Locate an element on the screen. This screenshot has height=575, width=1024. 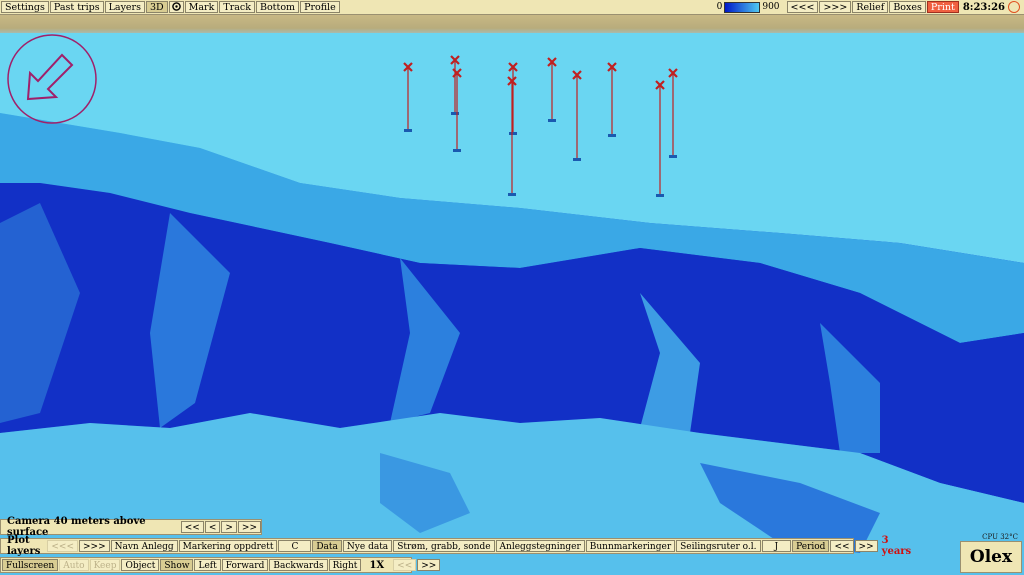
keep-button: Keep is located at coordinates (105, 565).